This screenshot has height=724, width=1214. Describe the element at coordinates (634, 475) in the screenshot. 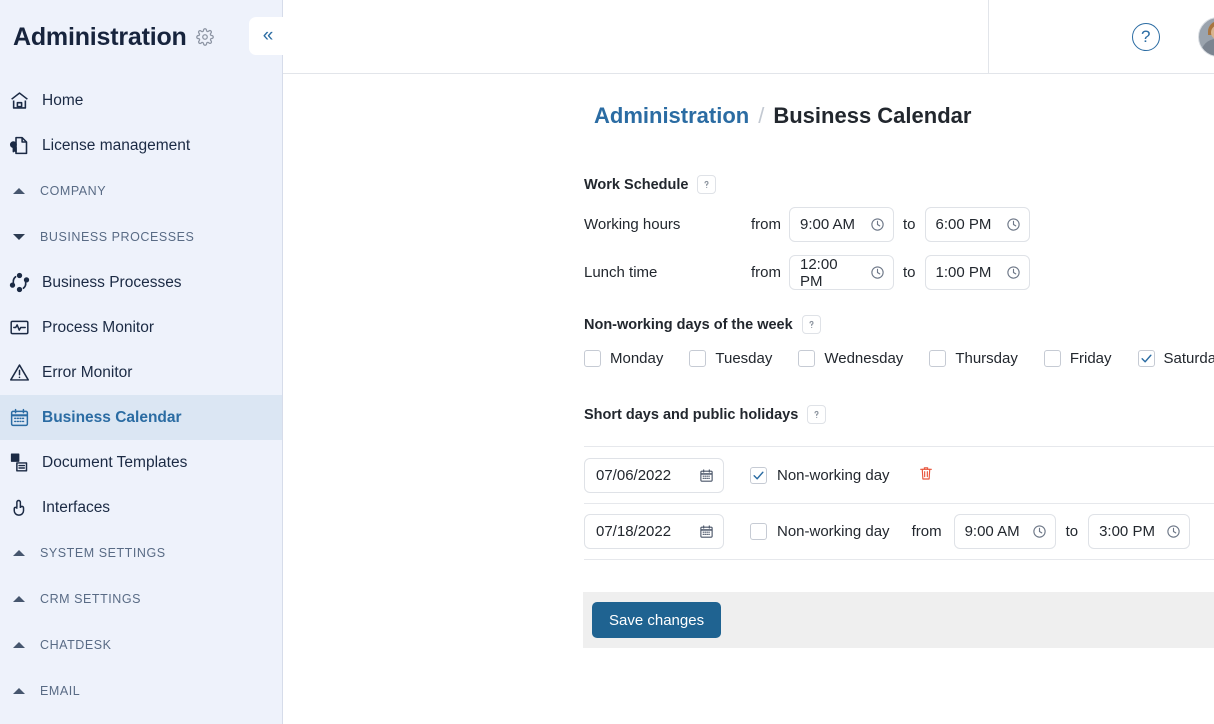

I see `exception-date-value: 07/06/2022` at that location.